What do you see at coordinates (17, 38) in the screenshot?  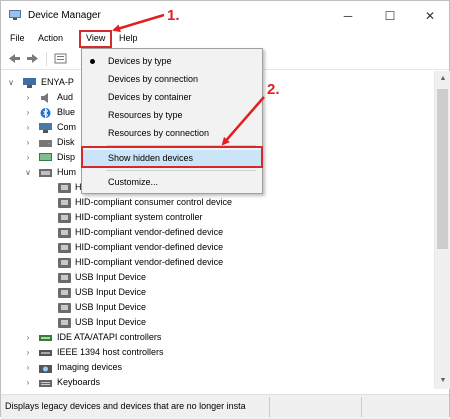 I see `menu-file: File` at bounding box center [17, 38].